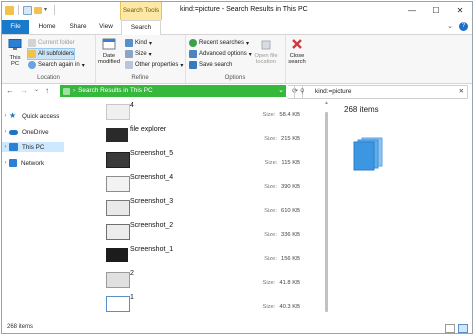  I want to click on open-file-location-button: Open file location, so click(266, 52).